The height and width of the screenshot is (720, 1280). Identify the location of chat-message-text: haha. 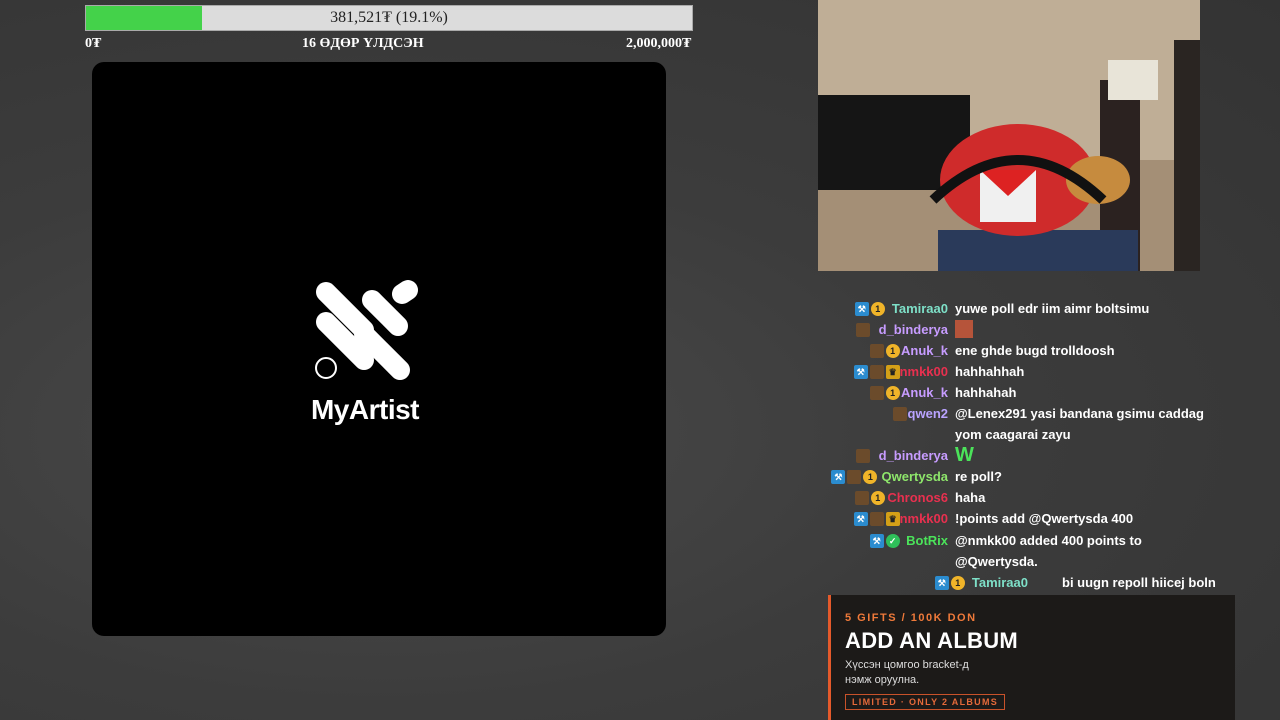
(970, 497).